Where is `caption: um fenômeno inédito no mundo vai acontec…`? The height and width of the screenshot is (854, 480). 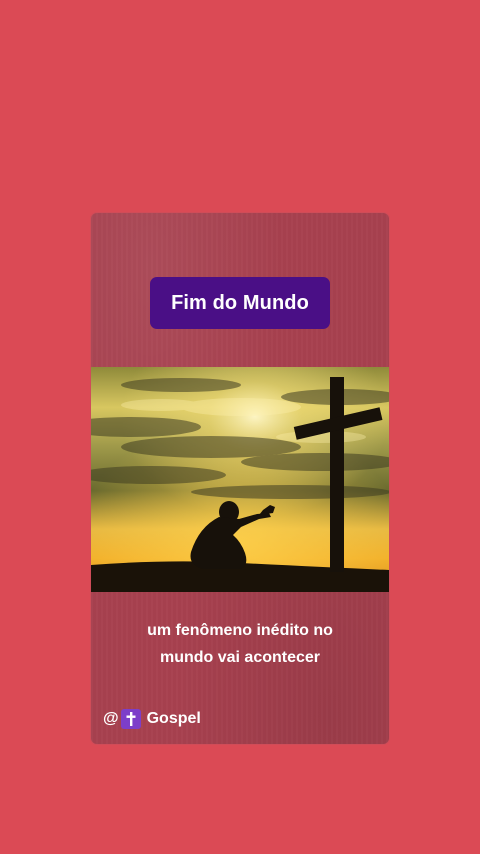 caption: um fenômeno inédito no mundo vai acontec… is located at coordinates (240, 644).